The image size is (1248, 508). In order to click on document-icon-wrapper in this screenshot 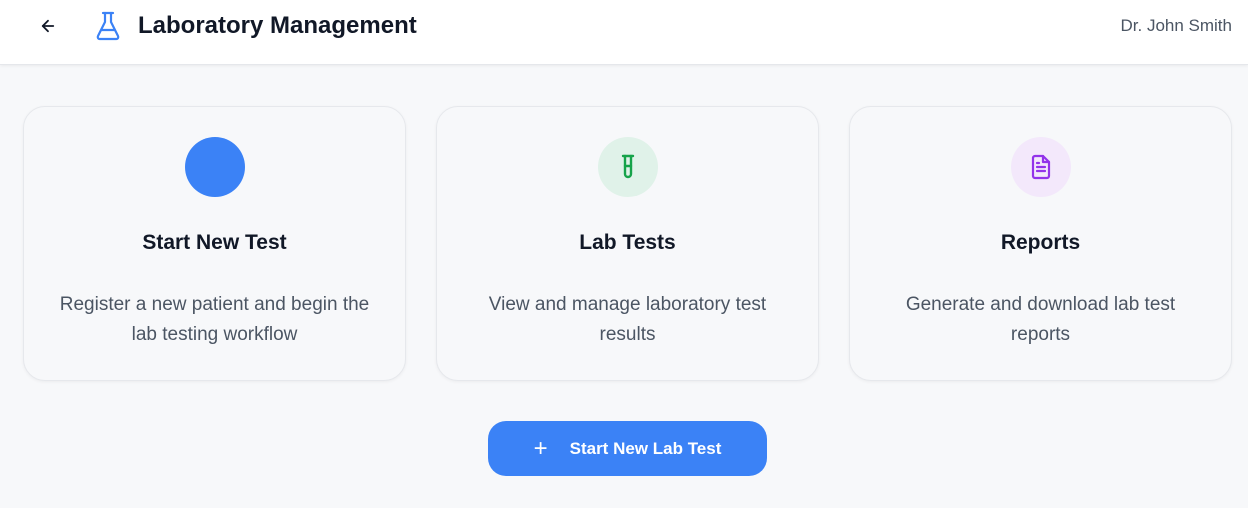, I will do `click(1041, 167)`.